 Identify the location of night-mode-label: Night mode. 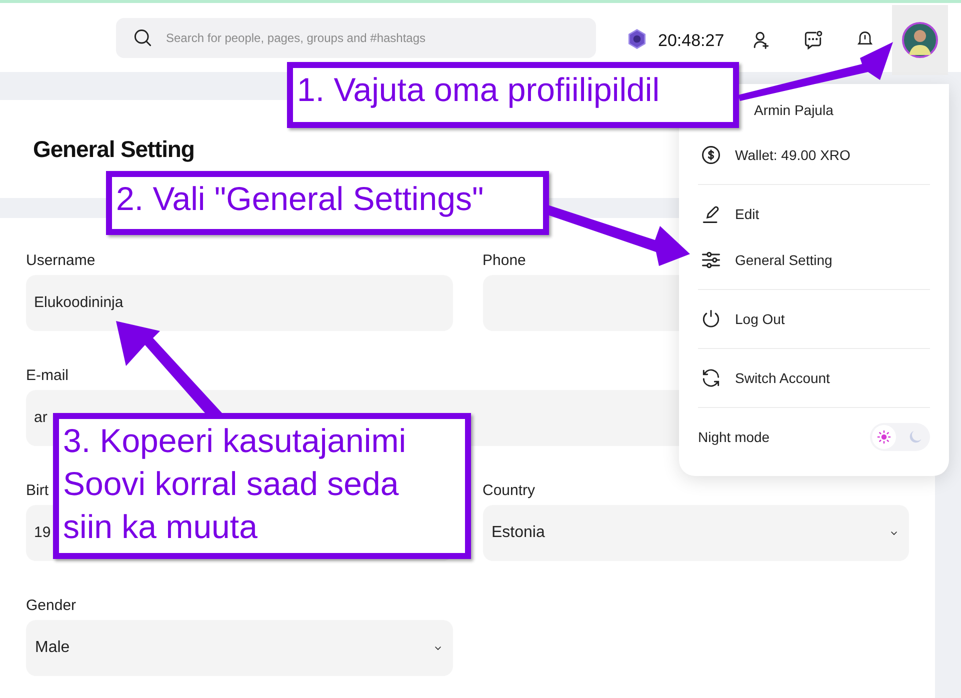
(734, 437).